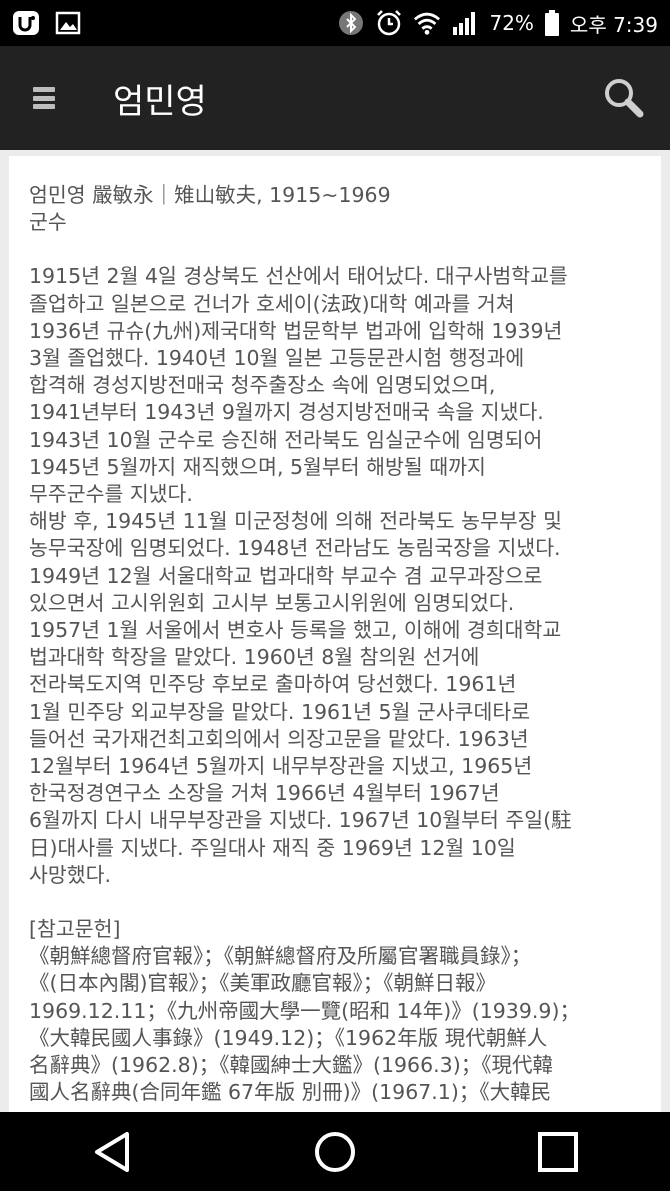  I want to click on wifi-icon, so click(427, 23).